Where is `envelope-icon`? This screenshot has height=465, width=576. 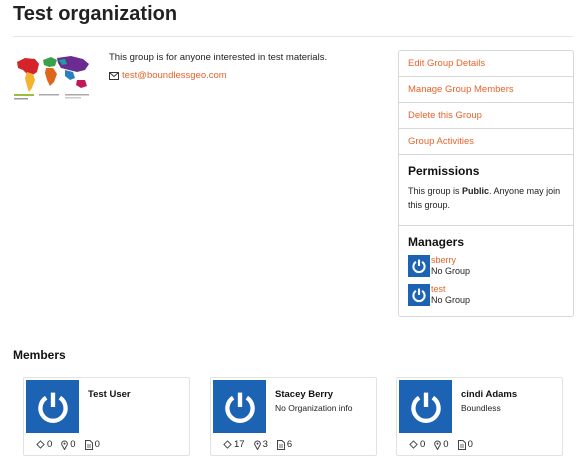 envelope-icon is located at coordinates (114, 75).